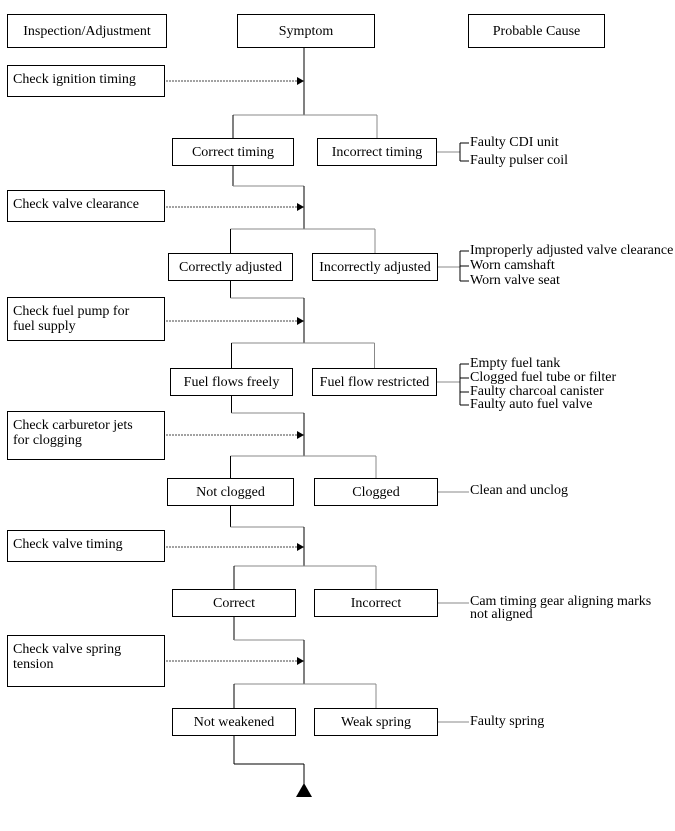 This screenshot has height=831, width=675. Describe the element at coordinates (515, 363) in the screenshot. I see `probable-cause: Empty fuel tank` at that location.